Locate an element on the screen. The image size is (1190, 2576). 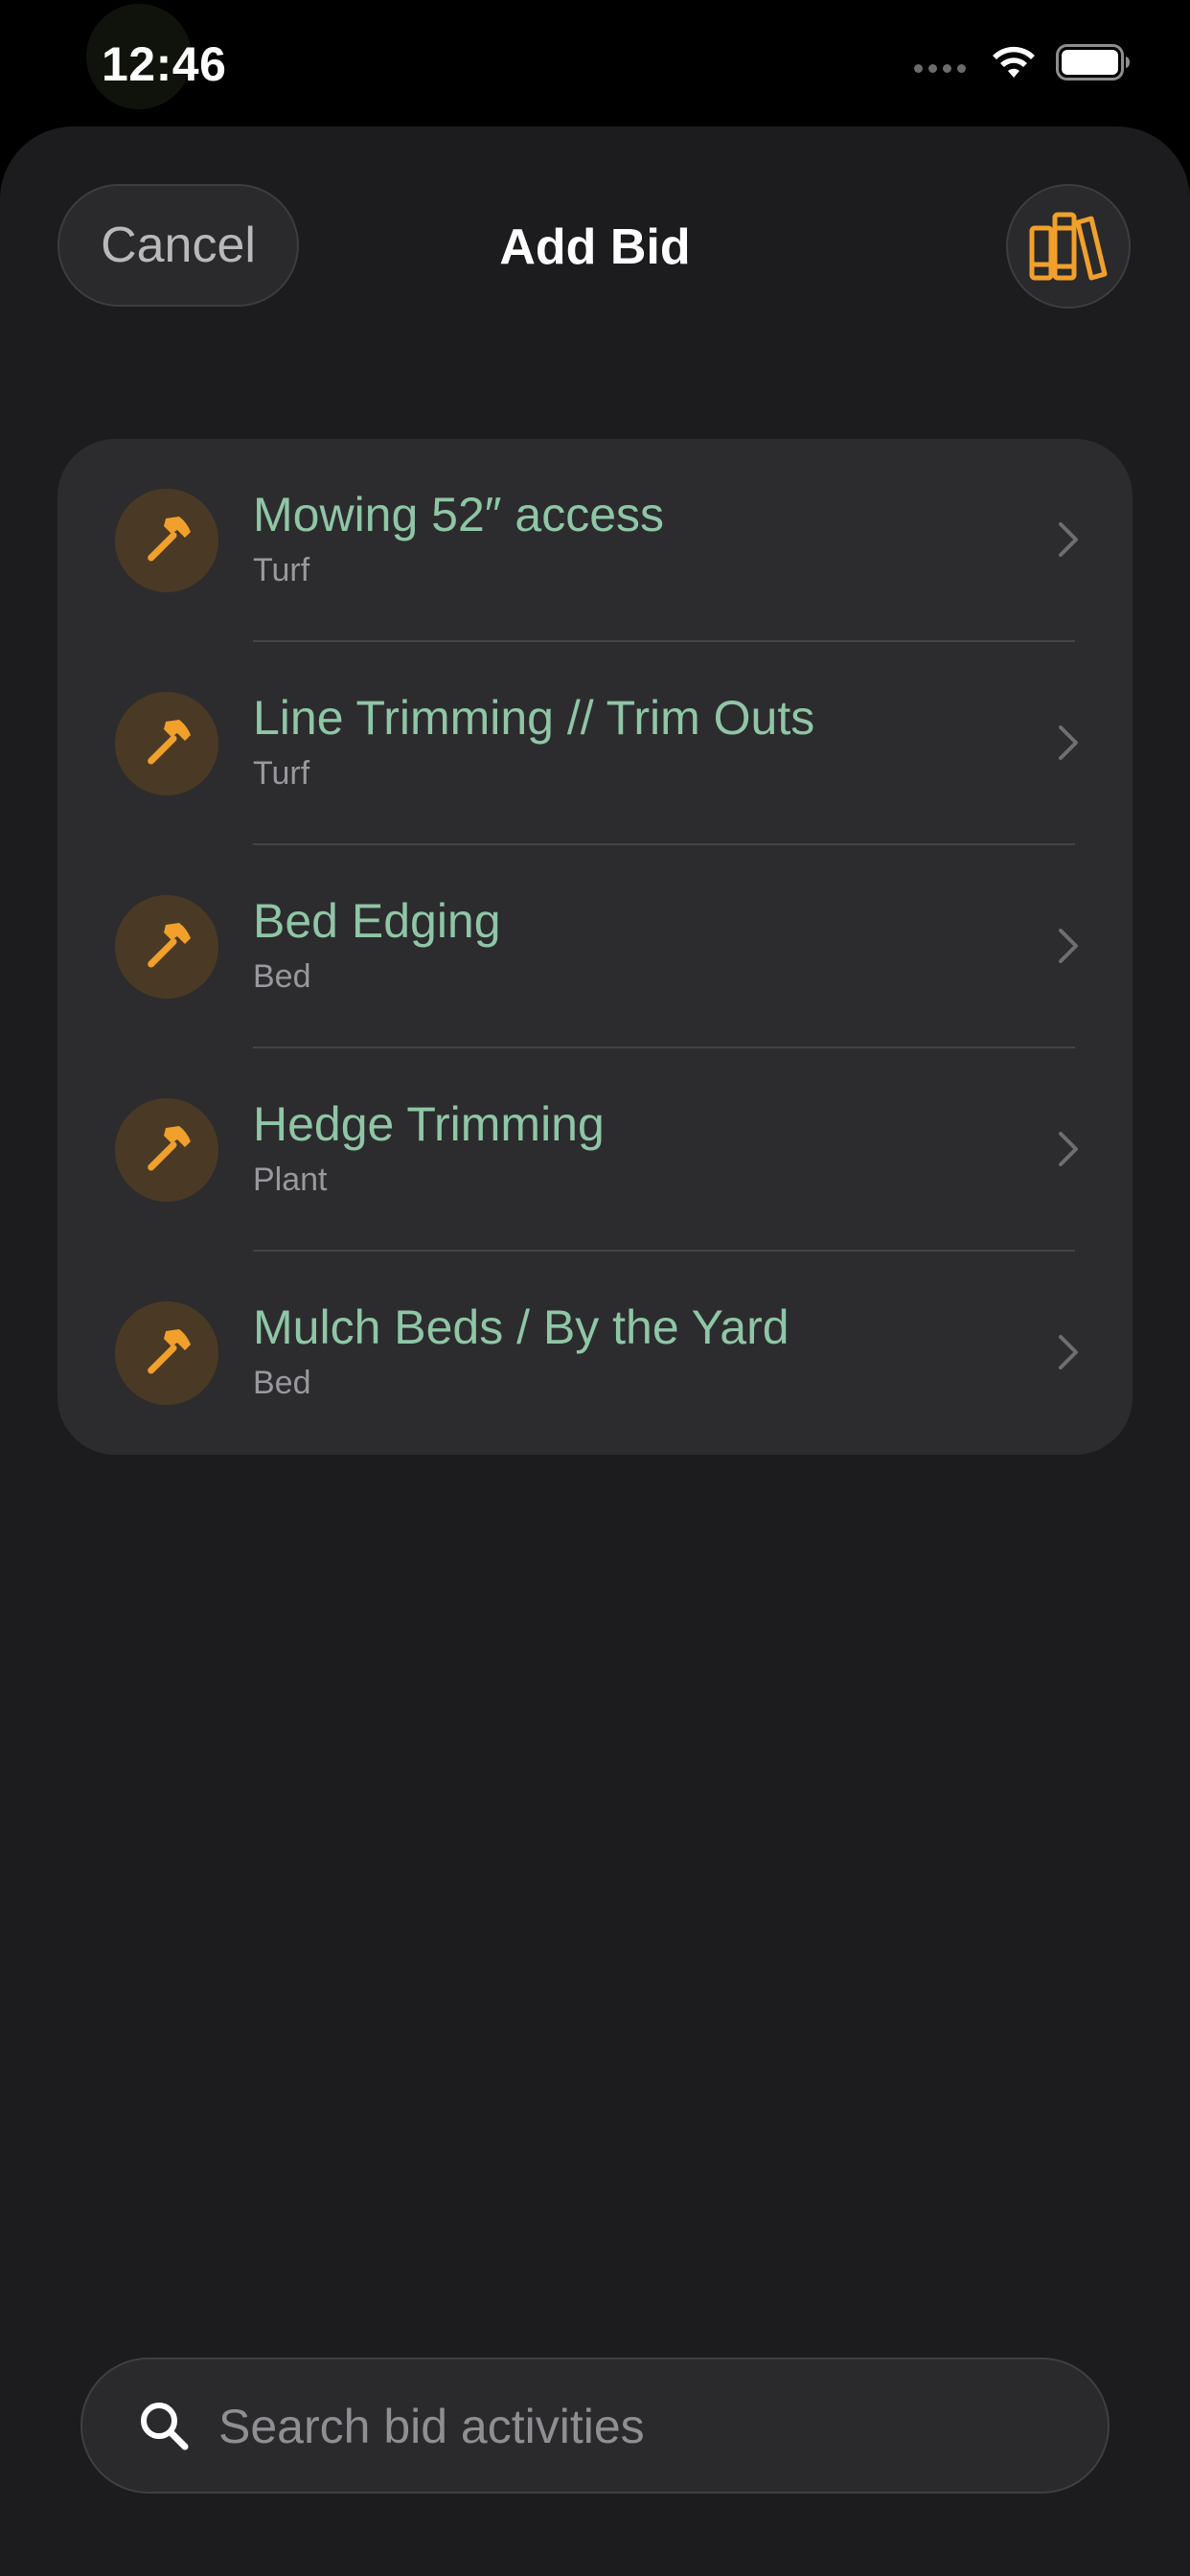
item-title: Line Trimming // Trim Outs is located at coordinates (534, 718).